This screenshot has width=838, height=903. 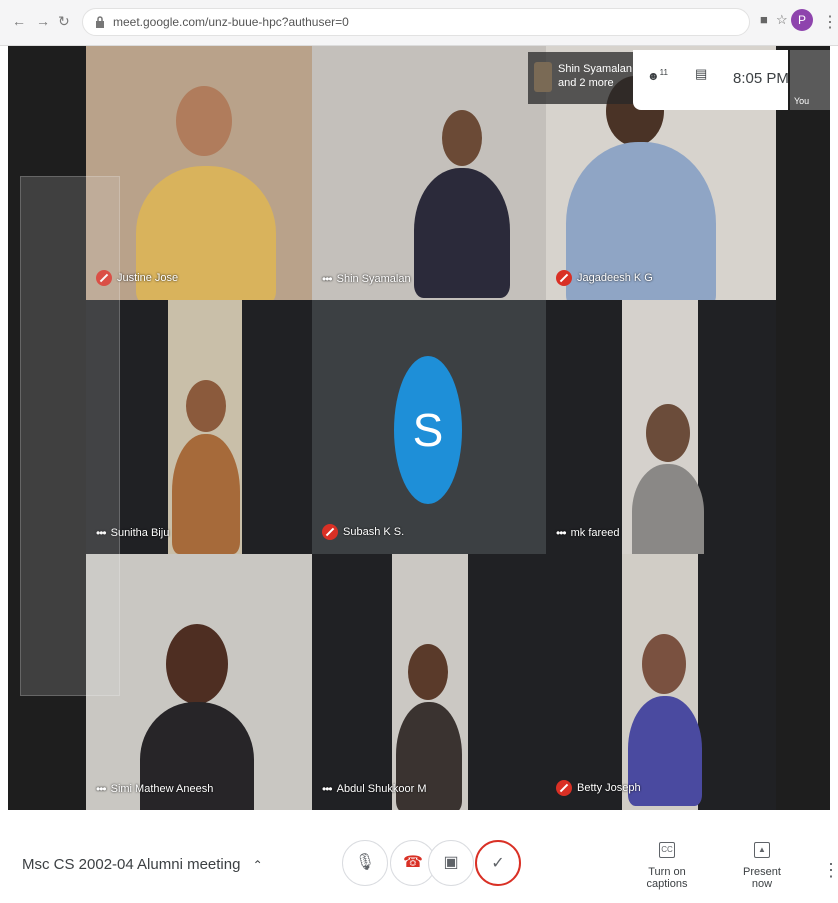 I want to click on people-button: ☻11, so click(x=657, y=75).